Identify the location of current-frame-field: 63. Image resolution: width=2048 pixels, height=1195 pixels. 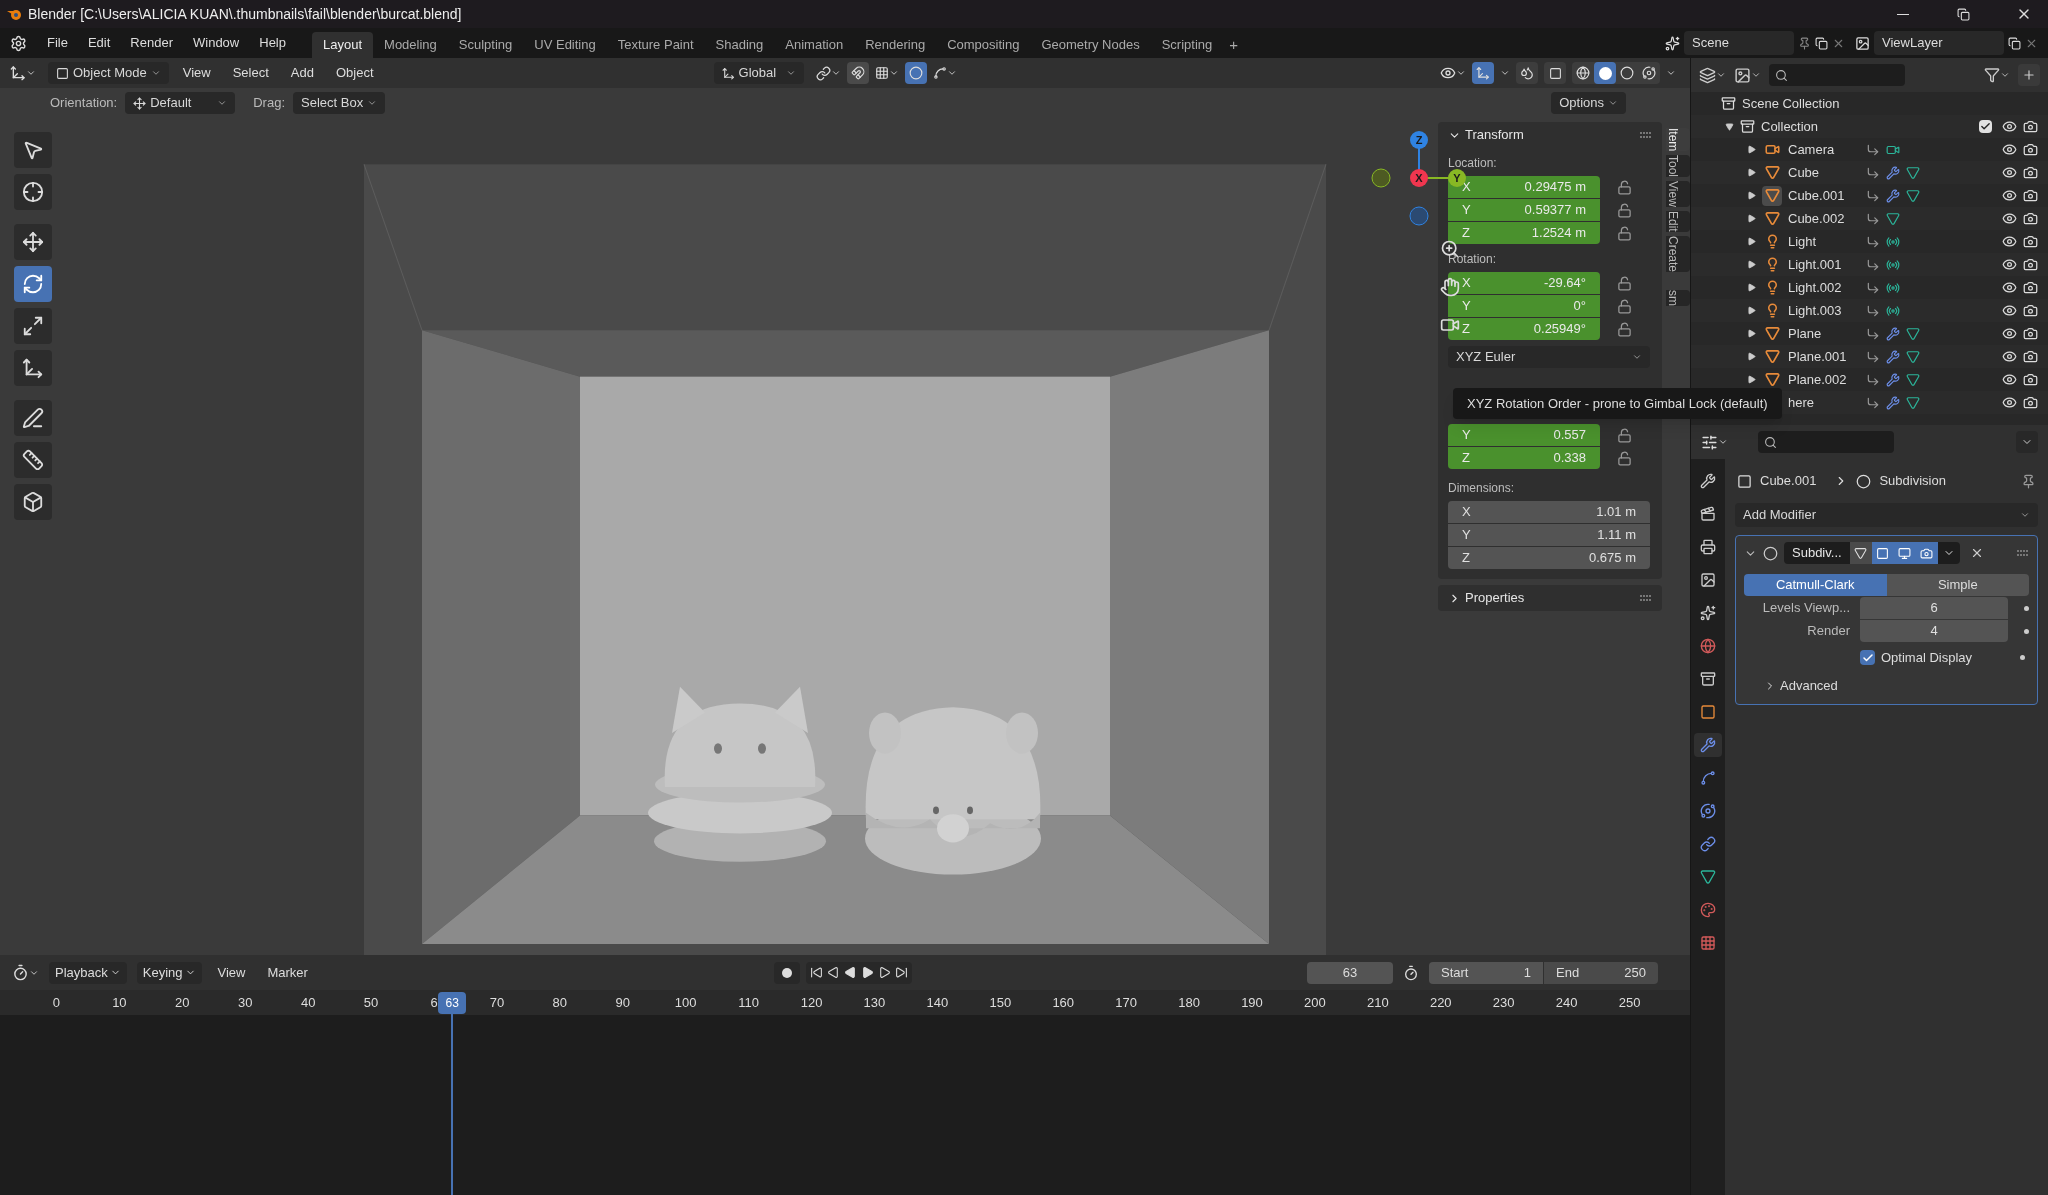
(1350, 972).